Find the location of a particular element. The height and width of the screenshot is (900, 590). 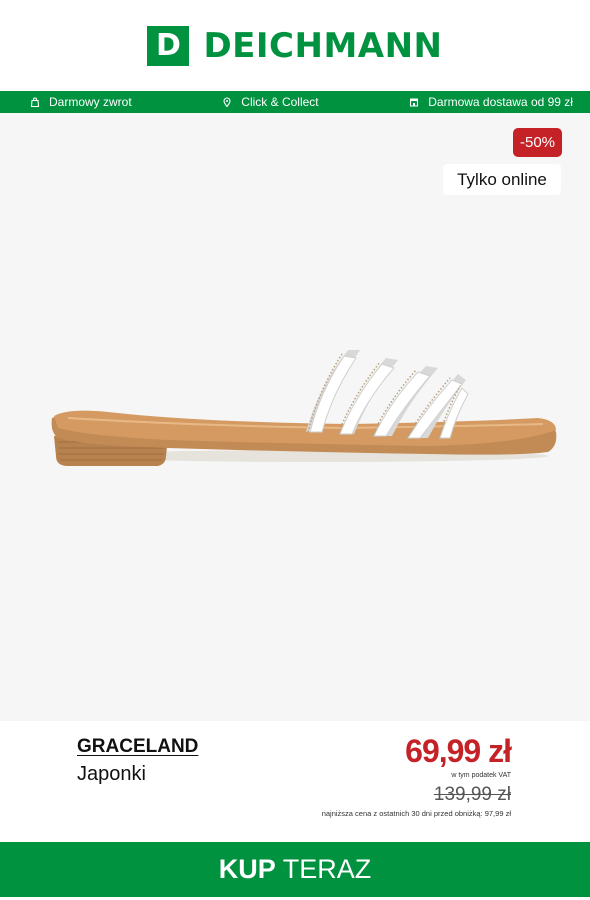

buy-now-button: KUP TERAZ is located at coordinates (295, 869).